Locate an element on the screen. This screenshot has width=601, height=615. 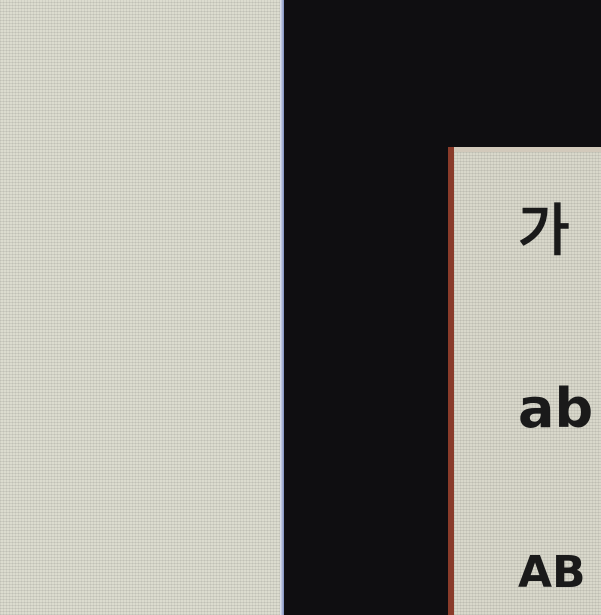
uppercase-sample-text: AB is located at coordinates (552, 572).